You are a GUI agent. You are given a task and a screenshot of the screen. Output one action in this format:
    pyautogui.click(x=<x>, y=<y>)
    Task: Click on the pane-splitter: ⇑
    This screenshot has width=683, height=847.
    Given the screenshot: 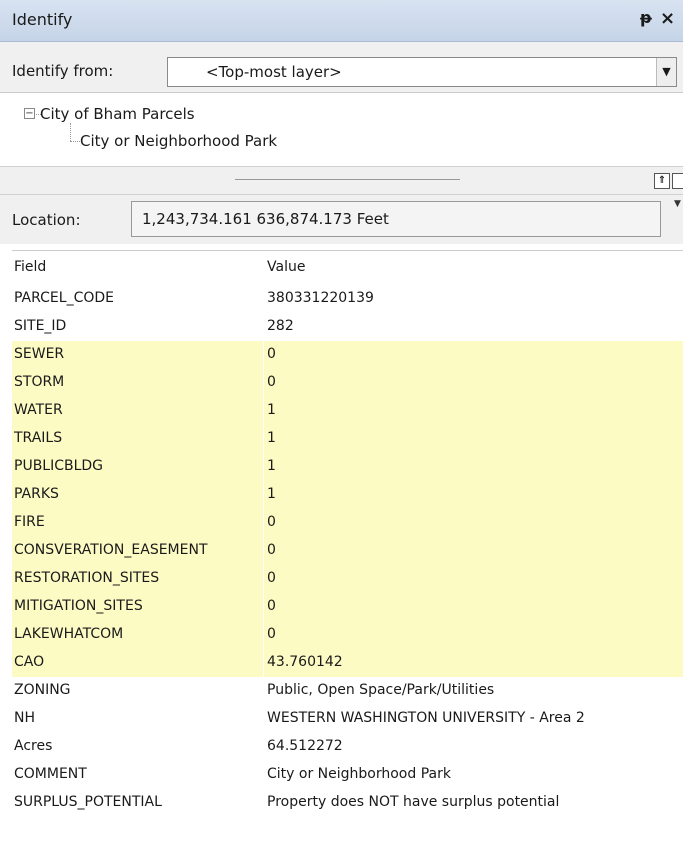 What is the action you would take?
    pyautogui.click(x=341, y=180)
    